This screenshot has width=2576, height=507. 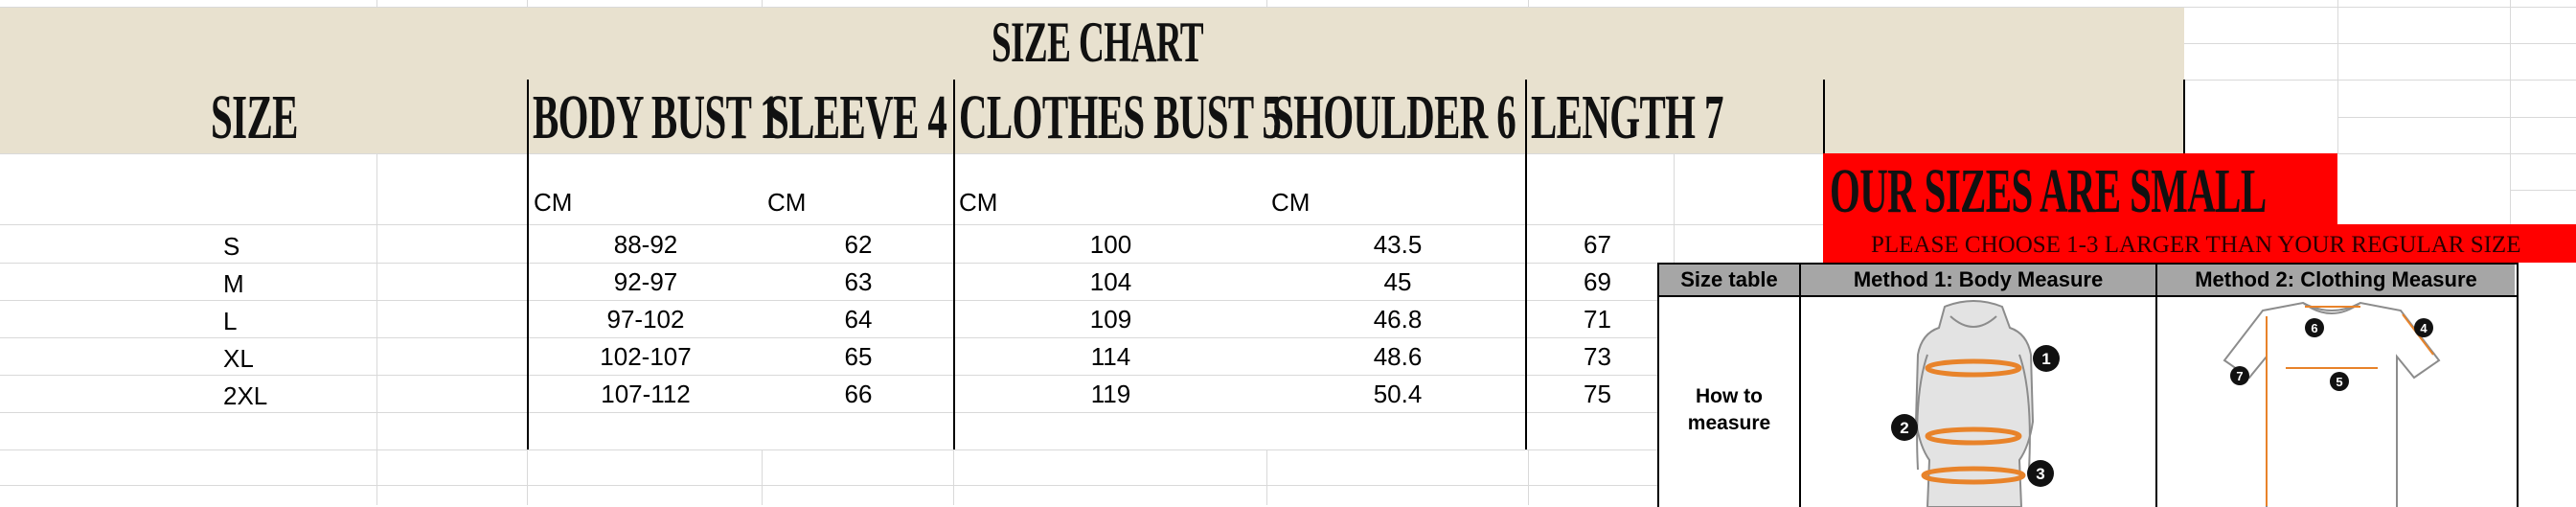 I want to click on svg-text: 6, so click(x=2314, y=328).